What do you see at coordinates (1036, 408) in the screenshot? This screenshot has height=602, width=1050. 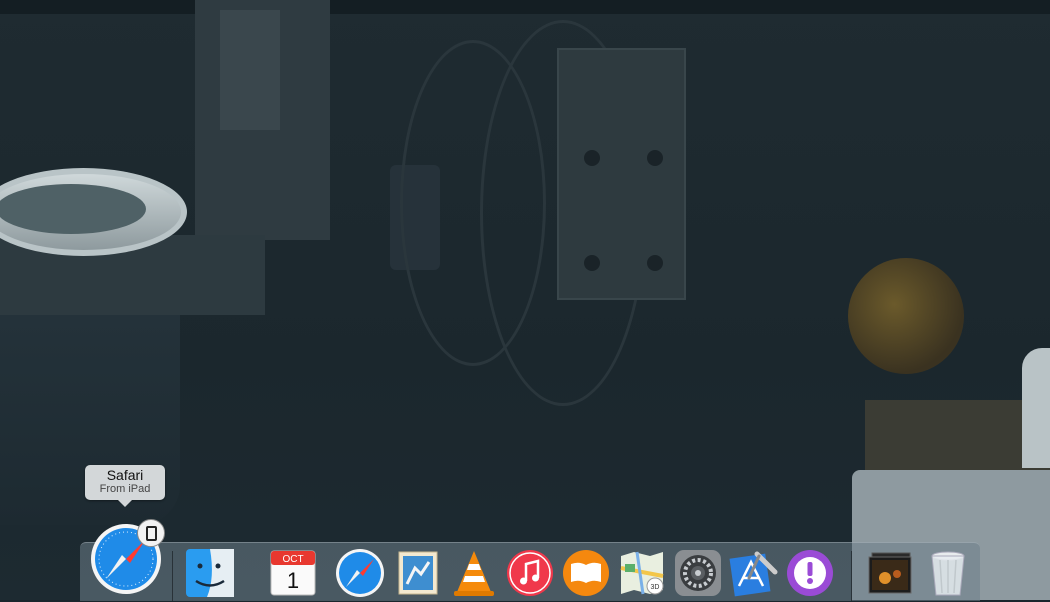 I see `wallpaper-cylinder` at bounding box center [1036, 408].